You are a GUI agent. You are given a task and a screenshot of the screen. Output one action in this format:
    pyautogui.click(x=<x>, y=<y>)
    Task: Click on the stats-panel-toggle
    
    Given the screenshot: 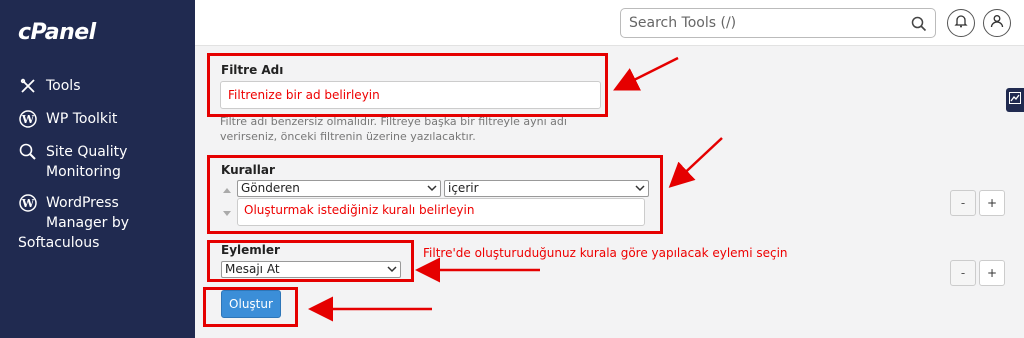 What is the action you would take?
    pyautogui.click(x=1015, y=100)
    